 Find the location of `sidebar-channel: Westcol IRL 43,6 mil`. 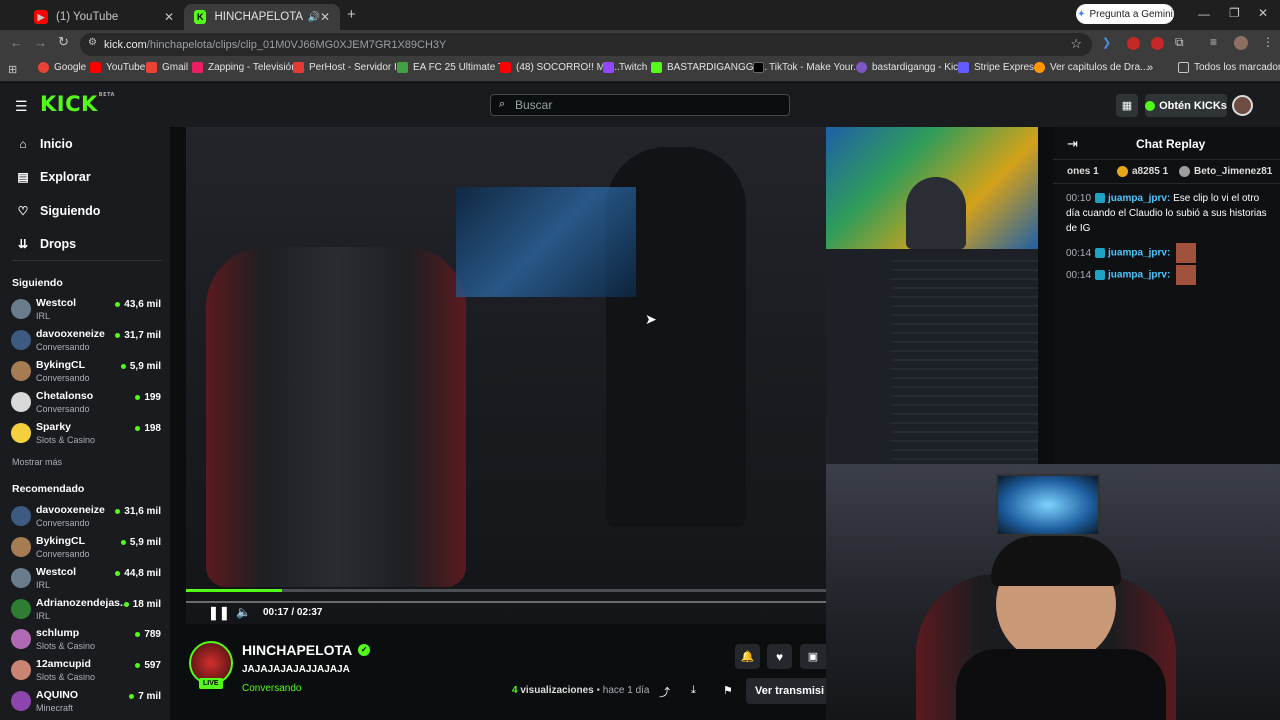

sidebar-channel: Westcol IRL 43,6 mil is located at coordinates (86, 312).